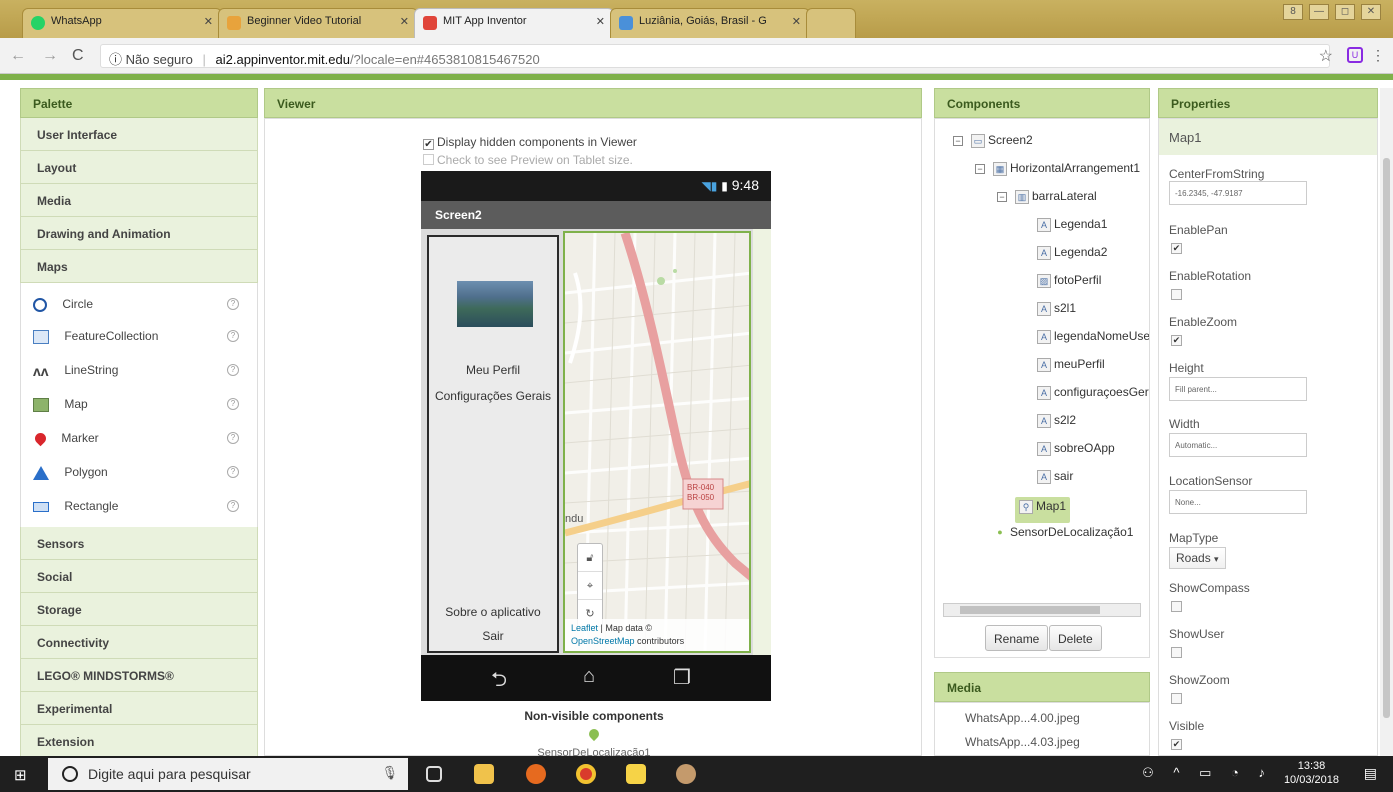 Image resolution: width=1393 pixels, height=792 pixels. What do you see at coordinates (139, 472) in the screenshot?
I see `palette-item-polygon: Polygon ?` at bounding box center [139, 472].